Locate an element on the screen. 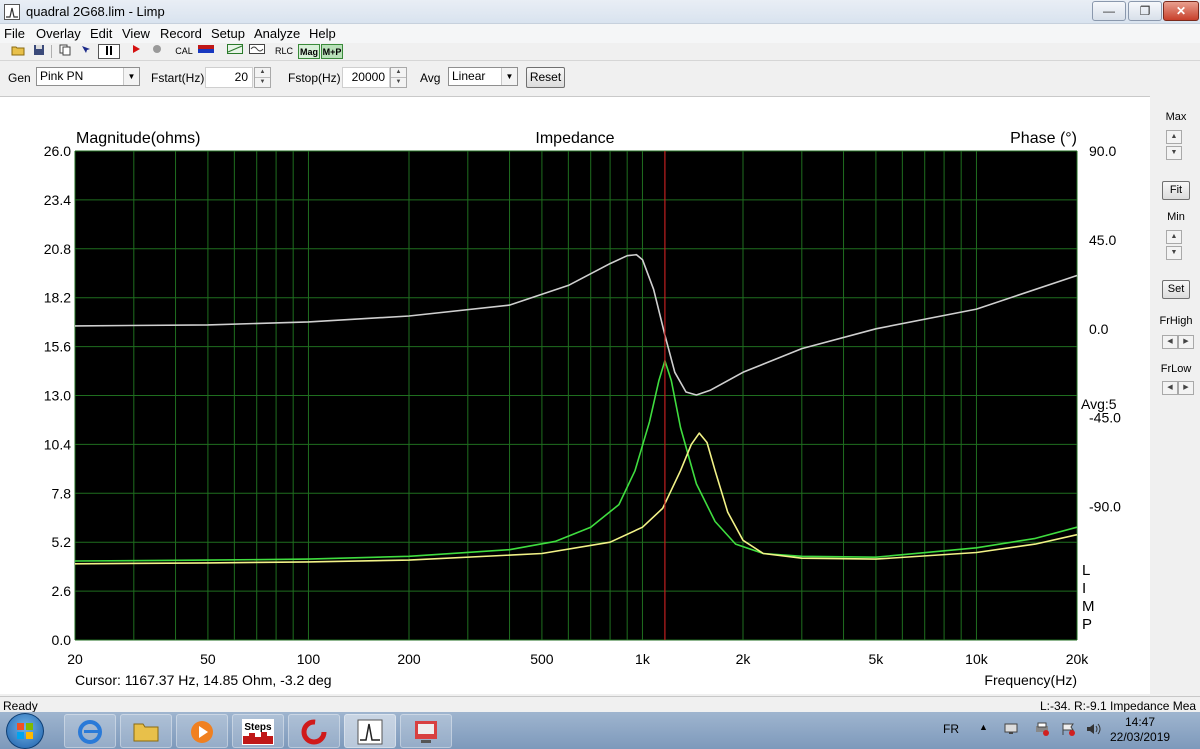  menu-file: File is located at coordinates (14, 33).